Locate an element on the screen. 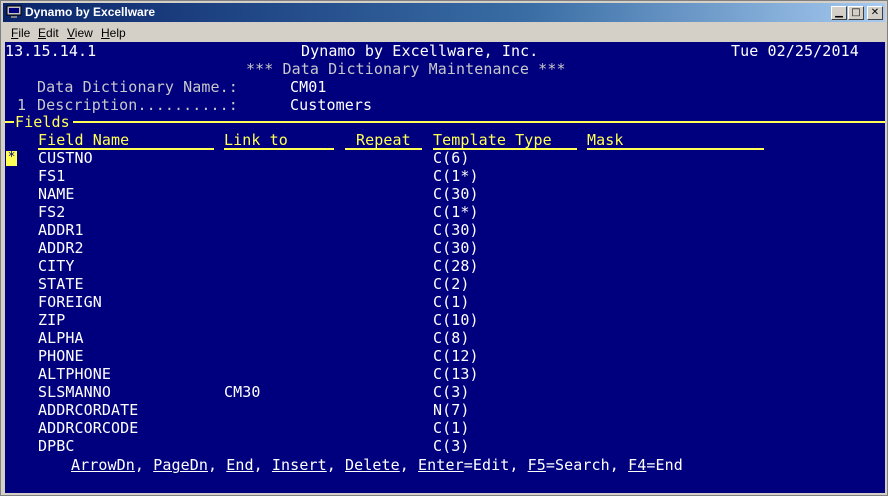 The height and width of the screenshot is (496, 888). maximize-icon: □ is located at coordinates (856, 12).